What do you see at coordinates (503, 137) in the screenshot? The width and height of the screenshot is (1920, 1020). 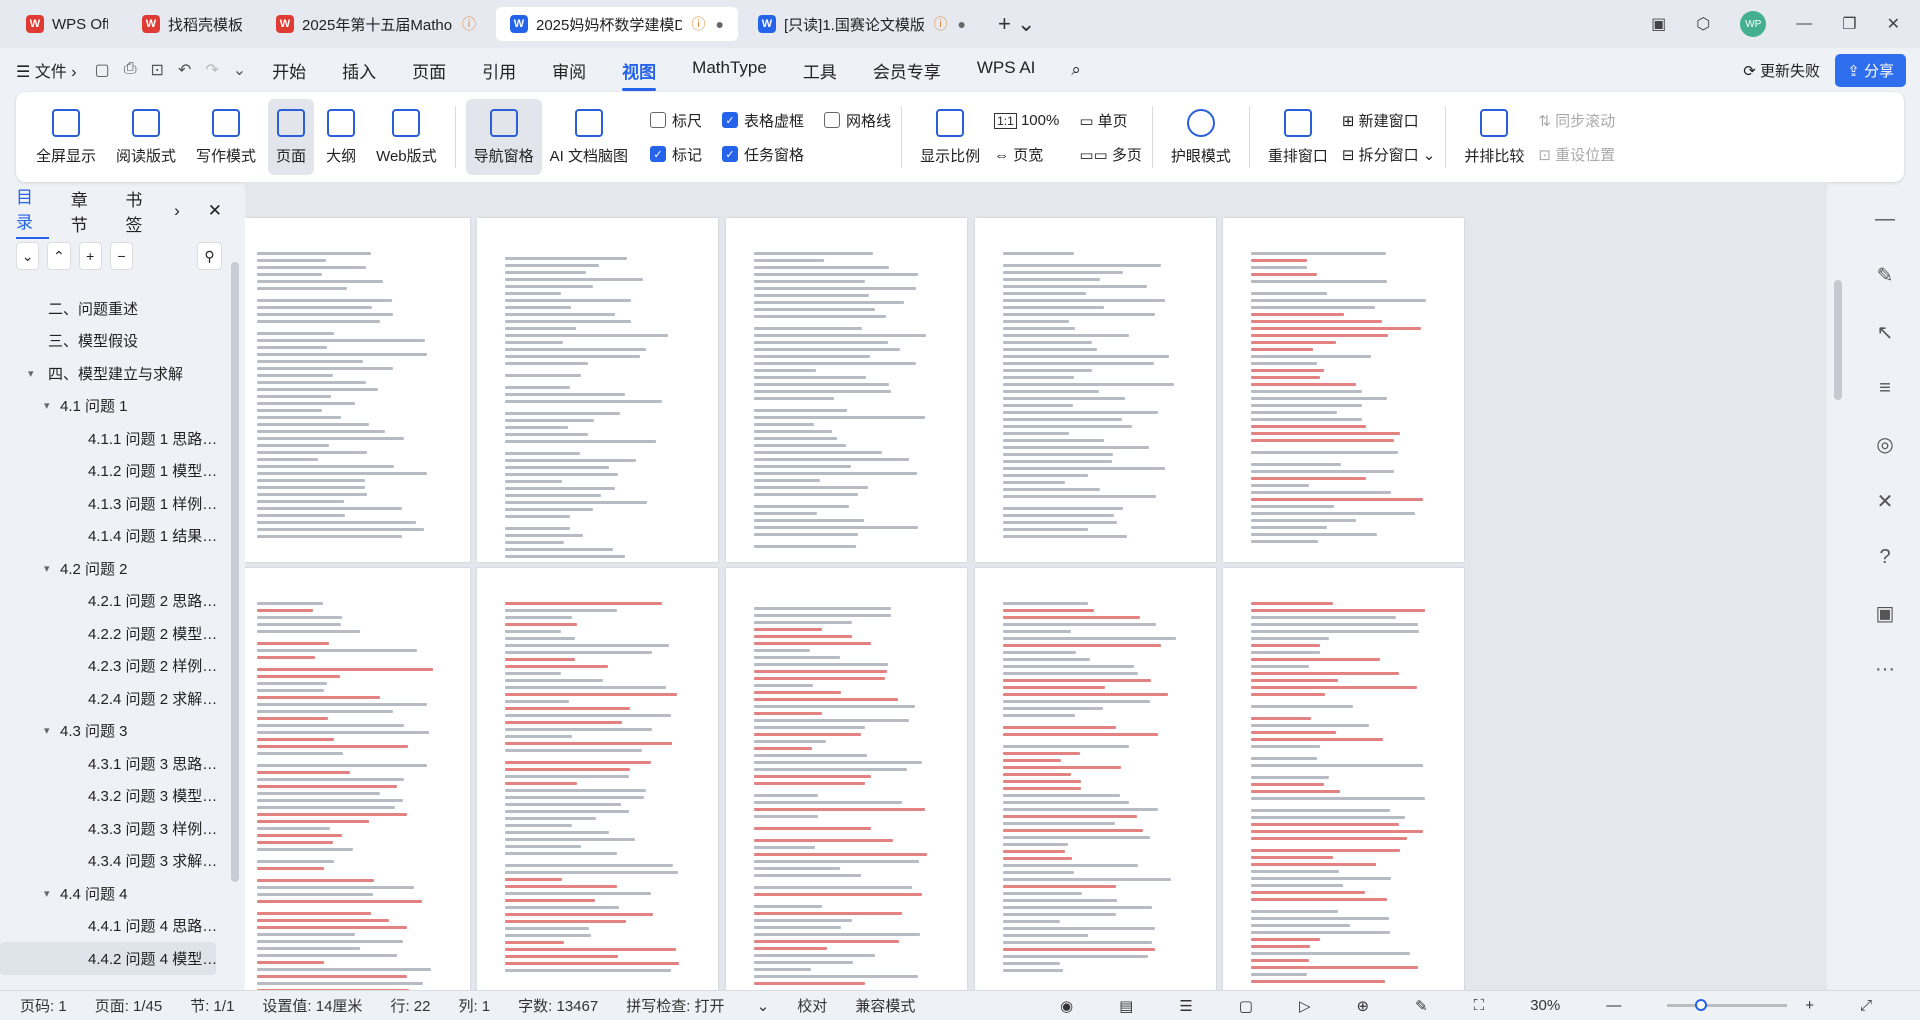 I see `nav-pane-button: 导航窗格` at bounding box center [503, 137].